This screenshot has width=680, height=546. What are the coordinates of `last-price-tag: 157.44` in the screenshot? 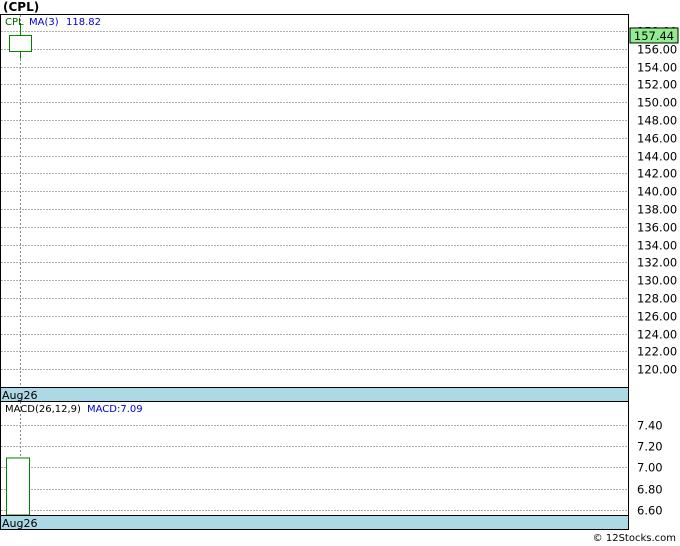 It's located at (654, 35).